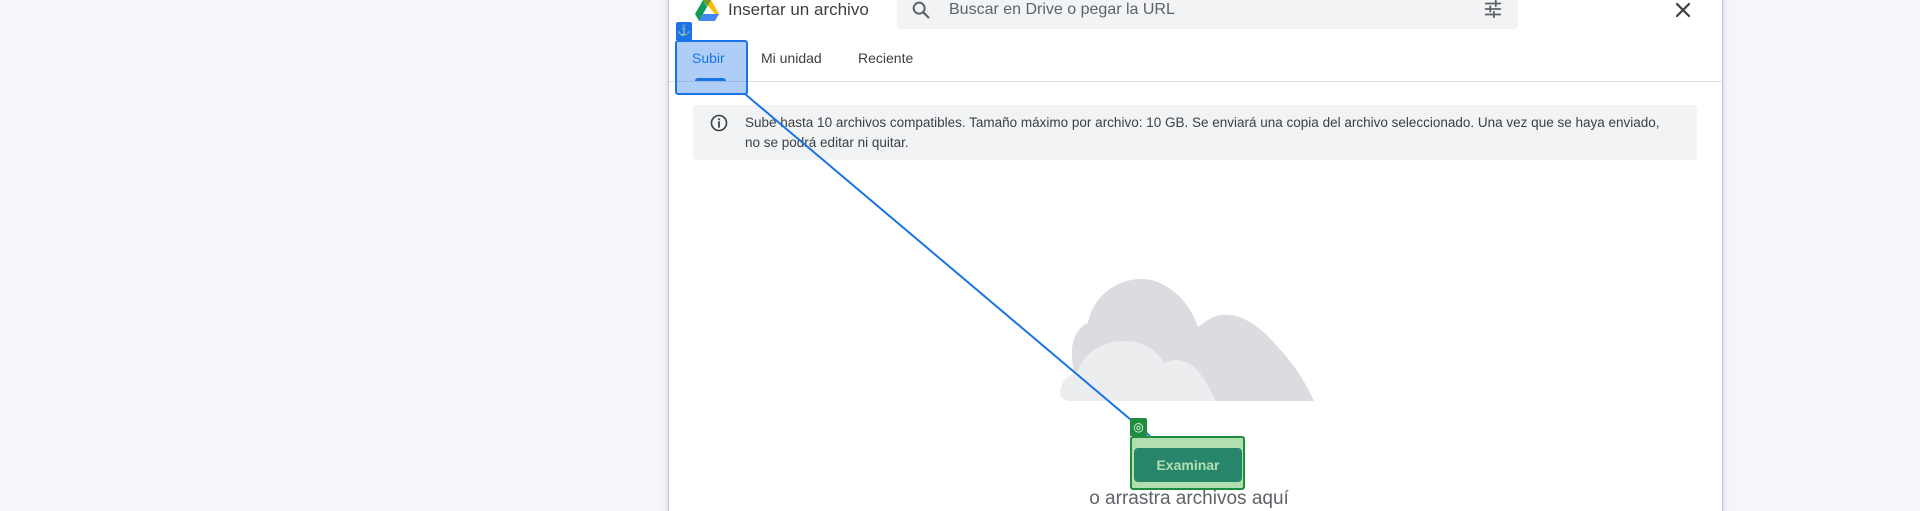  Describe the element at coordinates (1683, 10) in the screenshot. I see `close-icon` at that location.